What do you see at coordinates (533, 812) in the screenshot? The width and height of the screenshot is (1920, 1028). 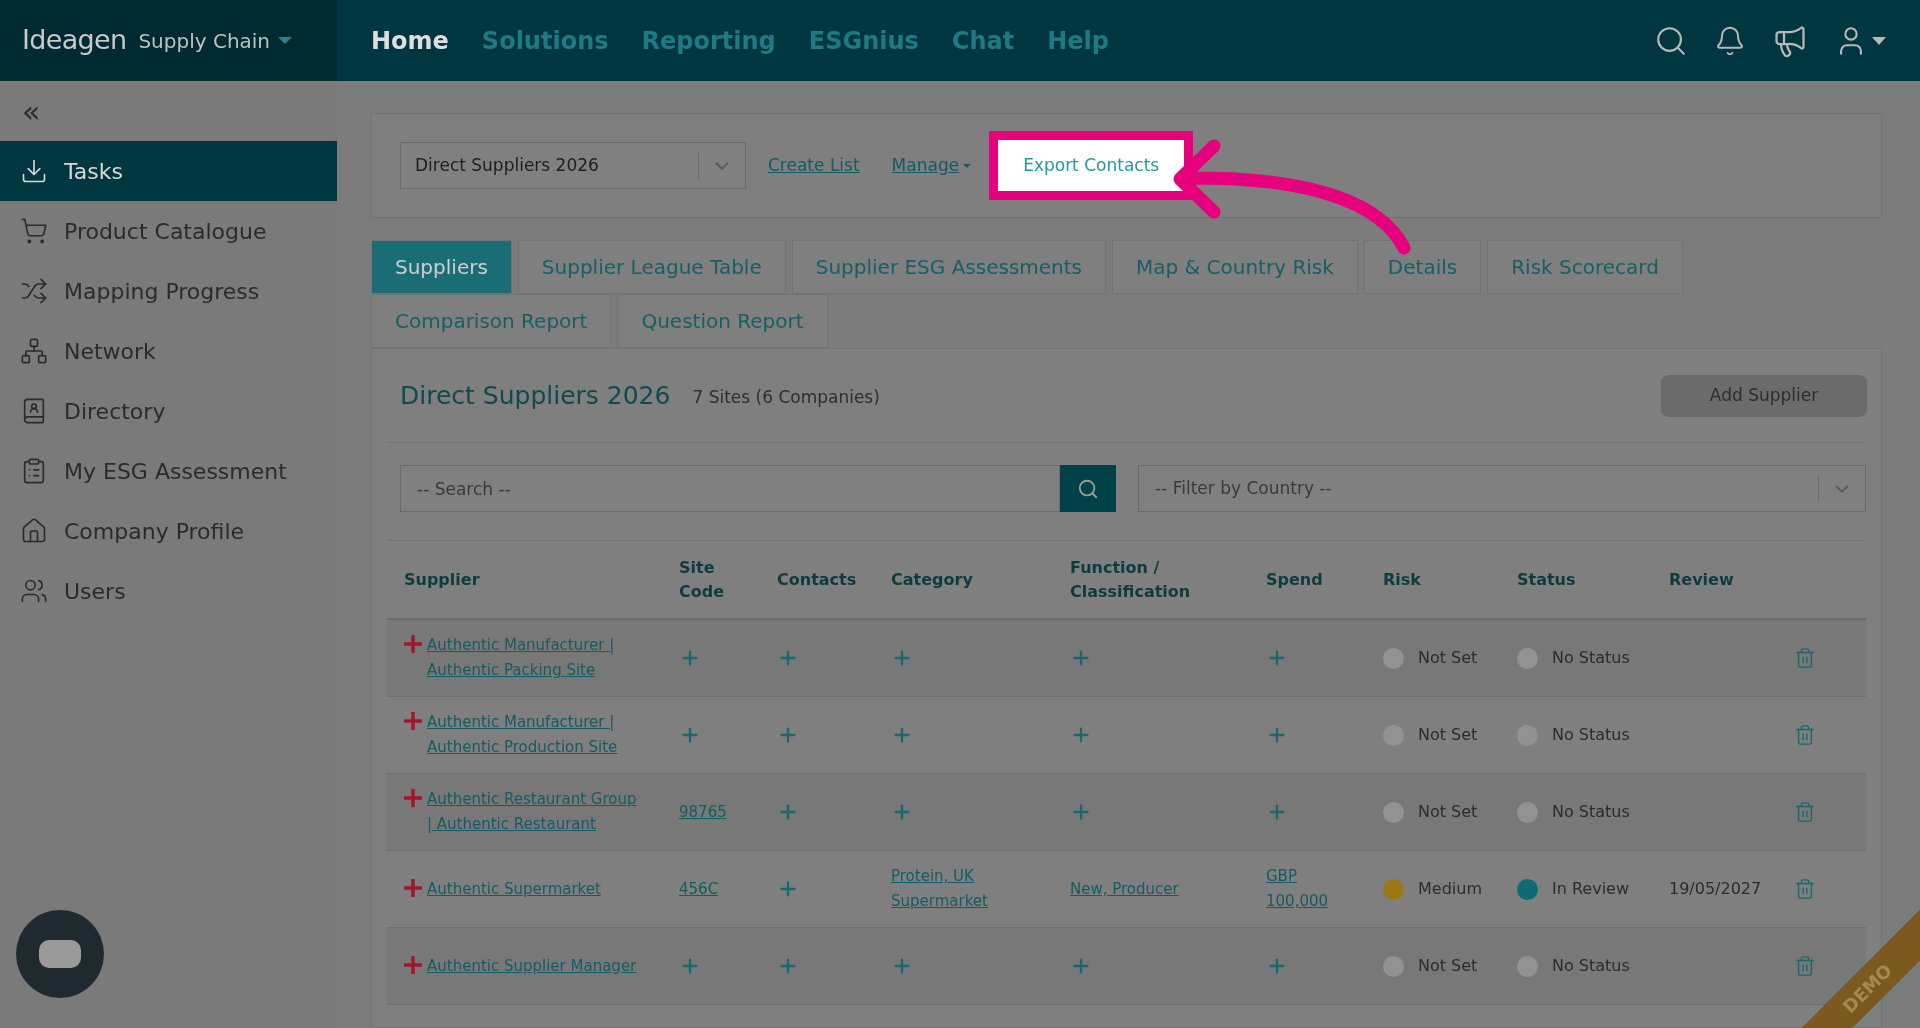 I see `supplier-link: Authentic Restaurant Group | Authentic Restaurant` at bounding box center [533, 812].